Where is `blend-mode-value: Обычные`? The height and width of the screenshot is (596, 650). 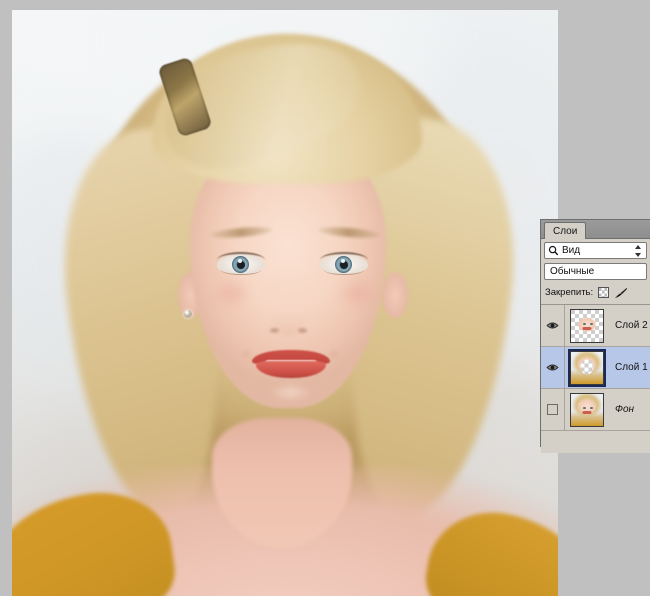
blend-mode-value: Обычные is located at coordinates (572, 271).